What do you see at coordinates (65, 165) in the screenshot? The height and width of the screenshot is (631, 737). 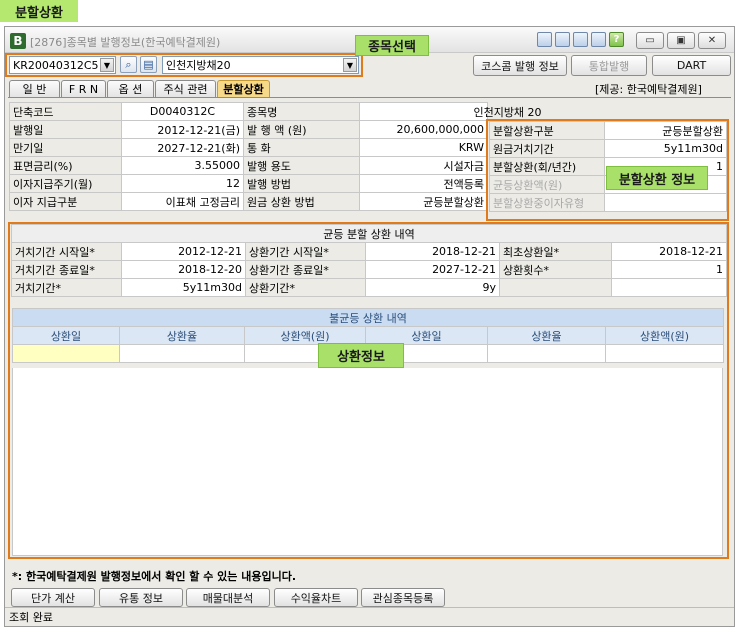 I see `info-label: 표면금리(%)` at bounding box center [65, 165].